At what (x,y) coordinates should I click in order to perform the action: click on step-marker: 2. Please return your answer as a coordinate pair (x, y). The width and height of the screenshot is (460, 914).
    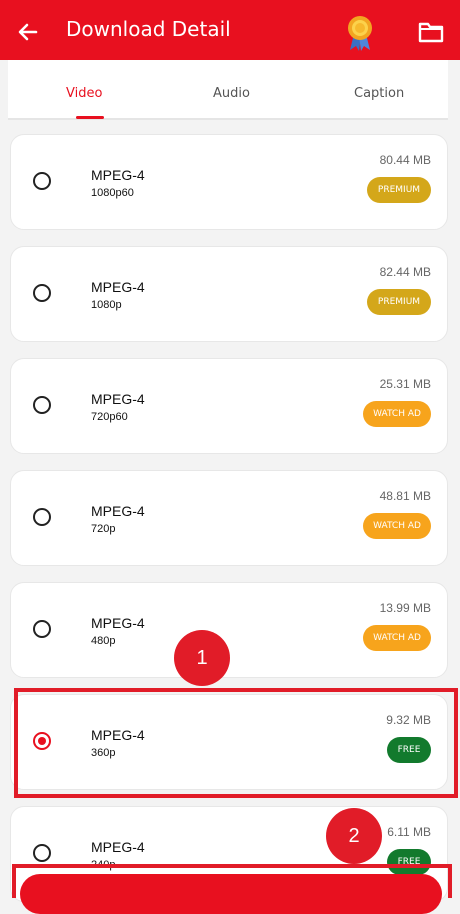
    Looking at the image, I should click on (354, 836).